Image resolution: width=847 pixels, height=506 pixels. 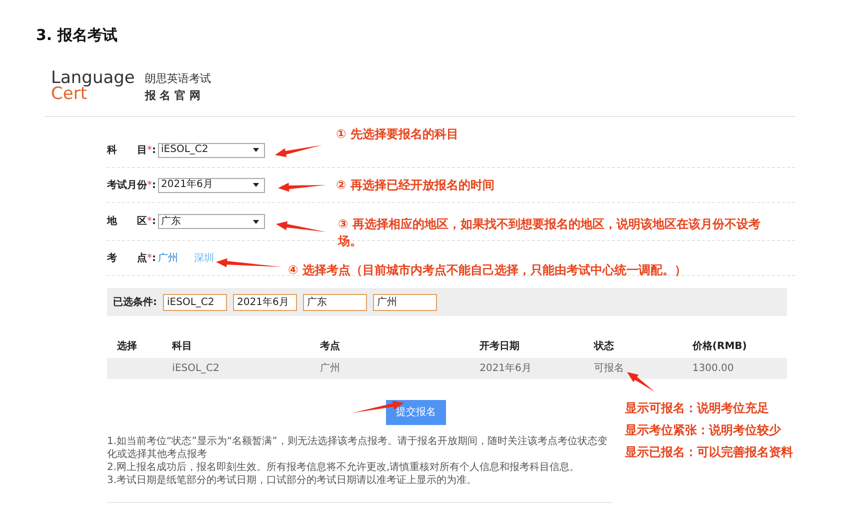 I want to click on condition-field: 2021年6月, so click(x=265, y=302).